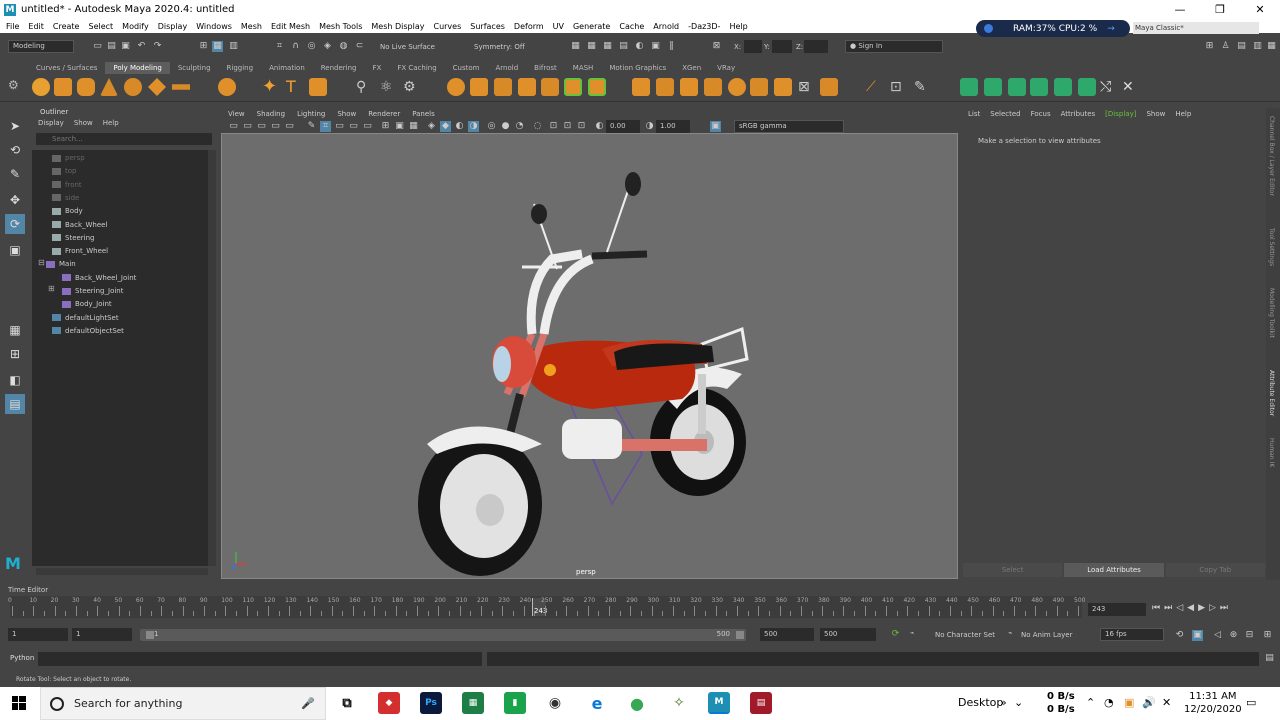 The width and height of the screenshot is (1280, 720). I want to click on menu-help: Help, so click(738, 26).